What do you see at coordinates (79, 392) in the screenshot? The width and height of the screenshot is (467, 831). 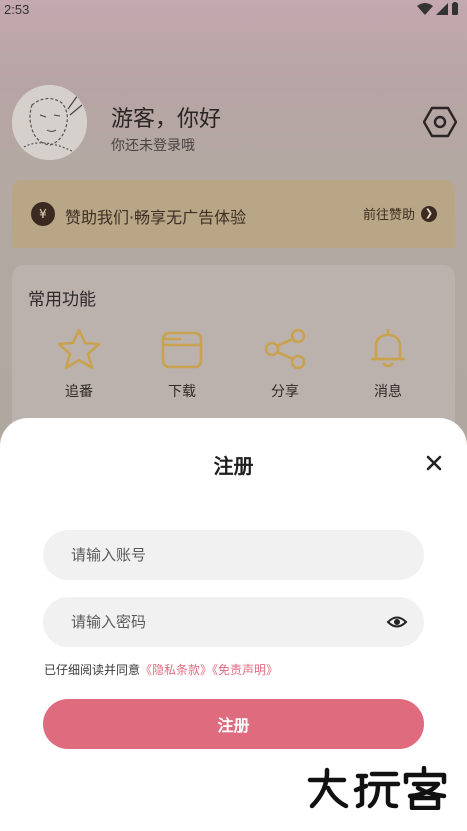 I see `func-follow-label: 追番` at bounding box center [79, 392].